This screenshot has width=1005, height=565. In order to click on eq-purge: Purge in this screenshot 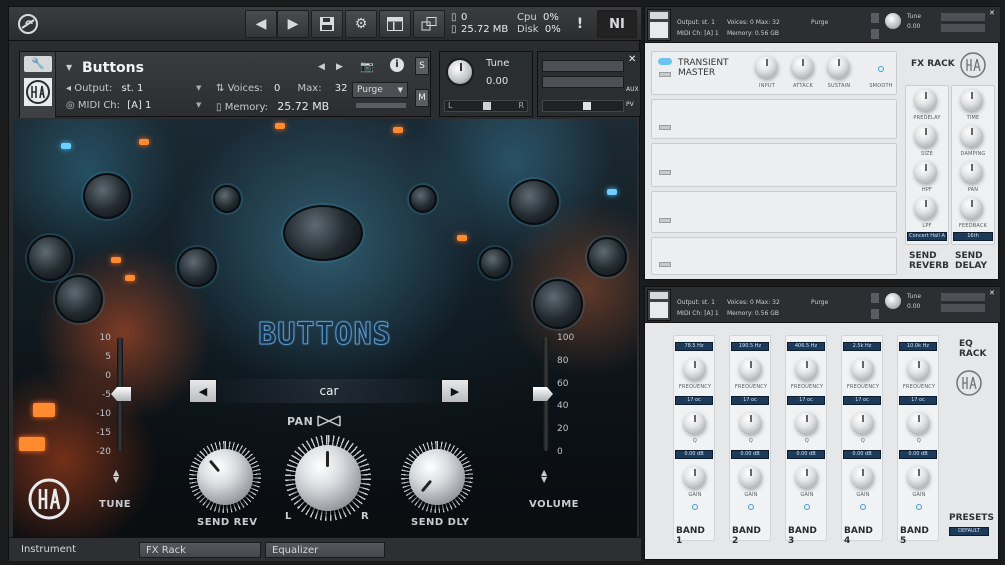, I will do `click(819, 302)`.